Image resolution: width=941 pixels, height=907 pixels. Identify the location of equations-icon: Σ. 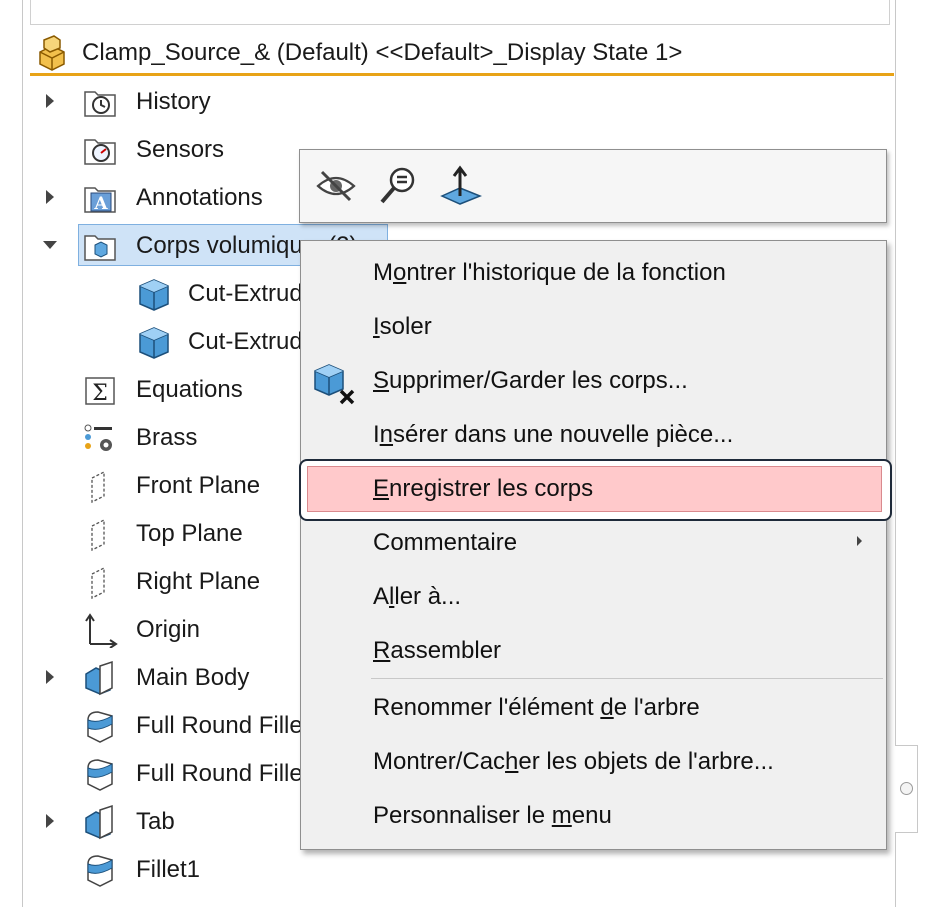
(100, 391).